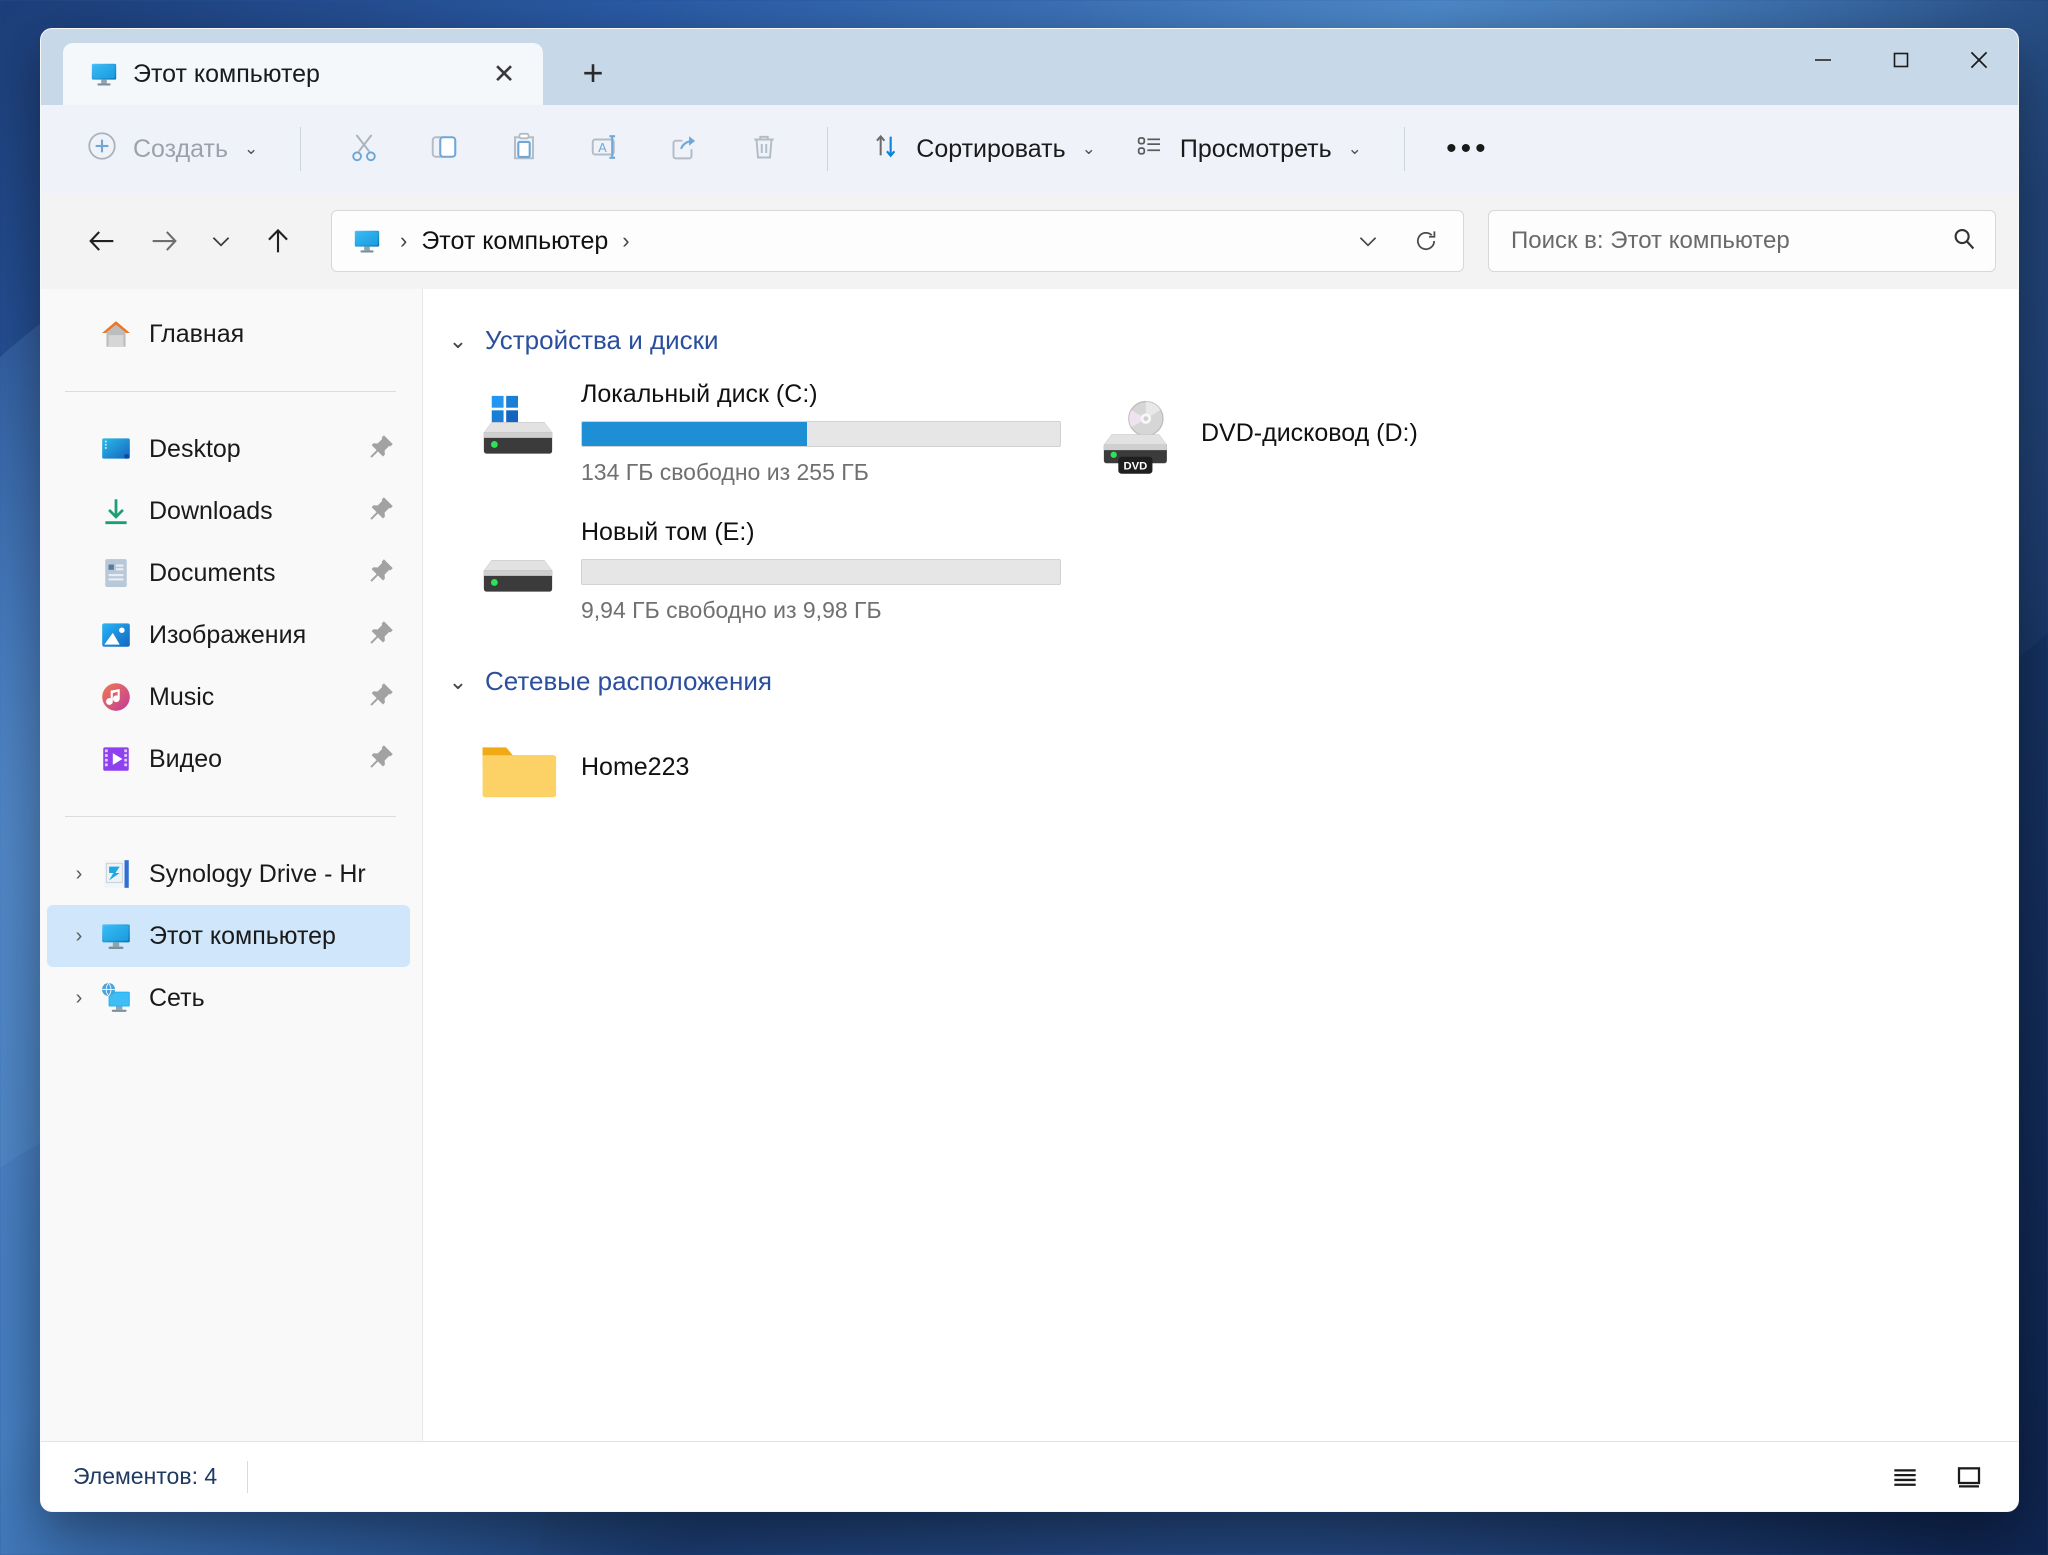  I want to click on drive-capacity-text: 134 ГБ свободно из 255 ГБ, so click(725, 472).